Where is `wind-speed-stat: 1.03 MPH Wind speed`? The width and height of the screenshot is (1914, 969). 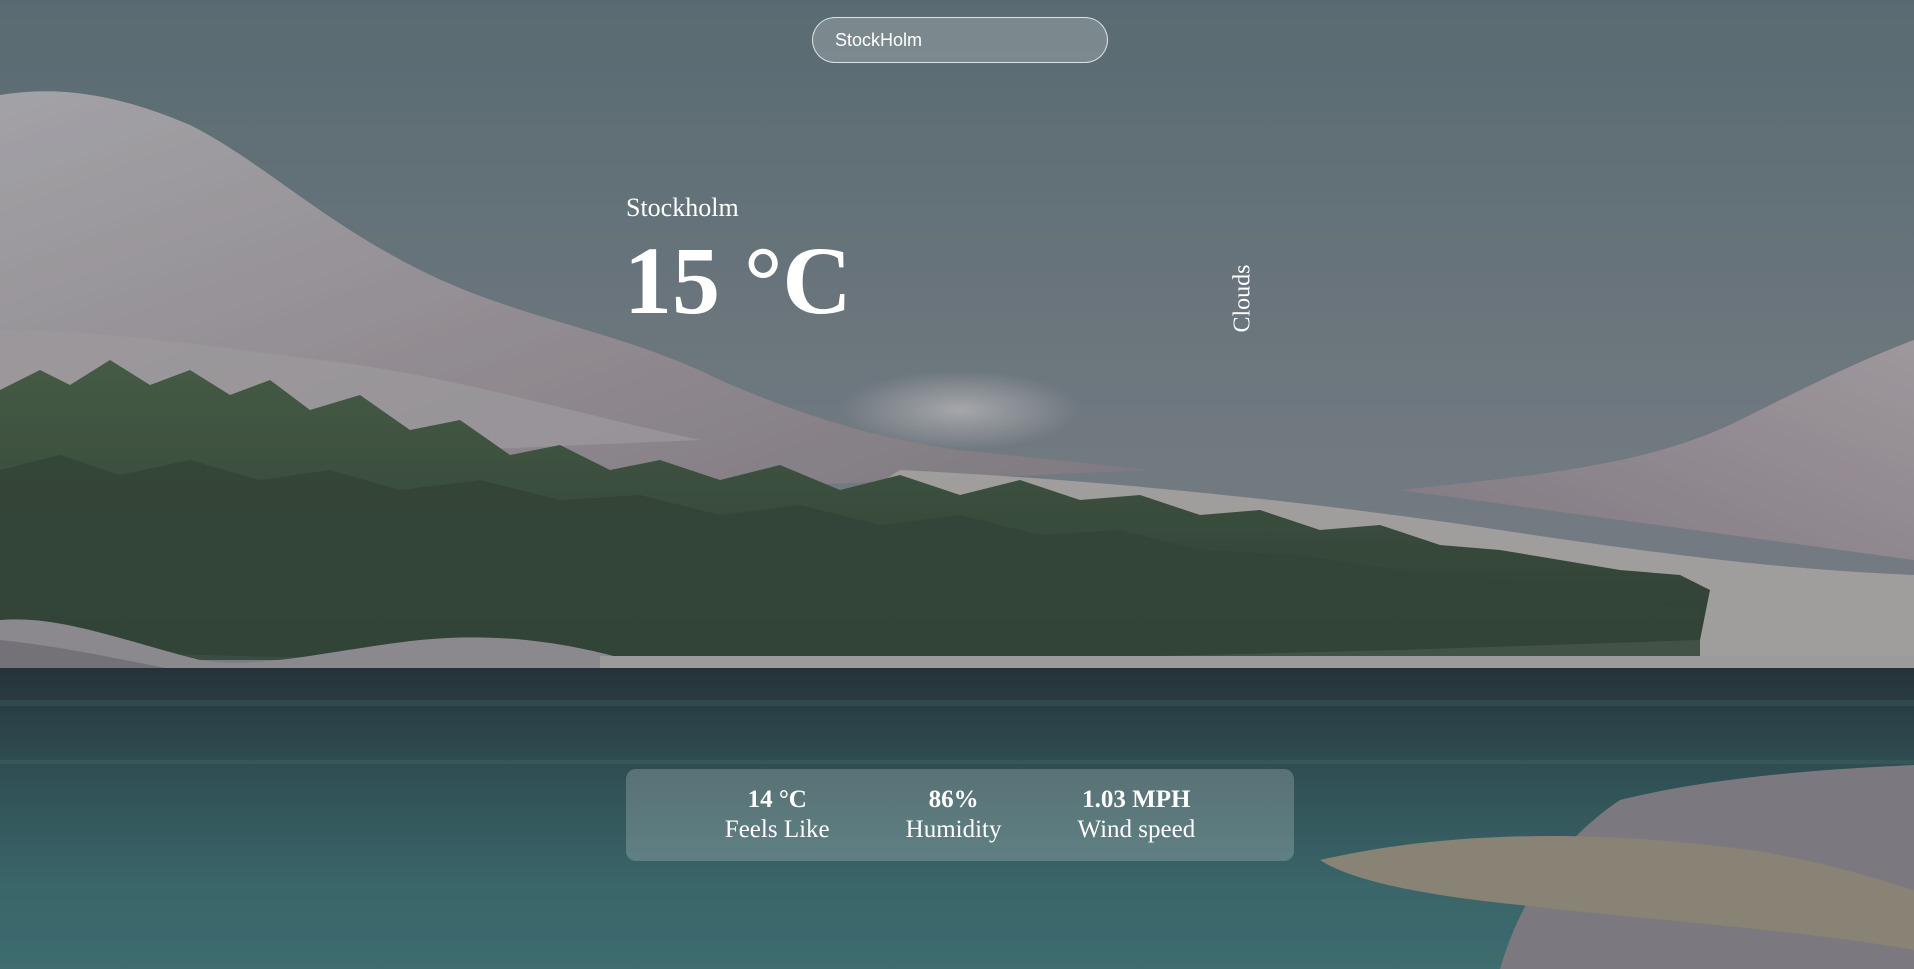 wind-speed-stat: 1.03 MPH Wind speed is located at coordinates (1136, 815).